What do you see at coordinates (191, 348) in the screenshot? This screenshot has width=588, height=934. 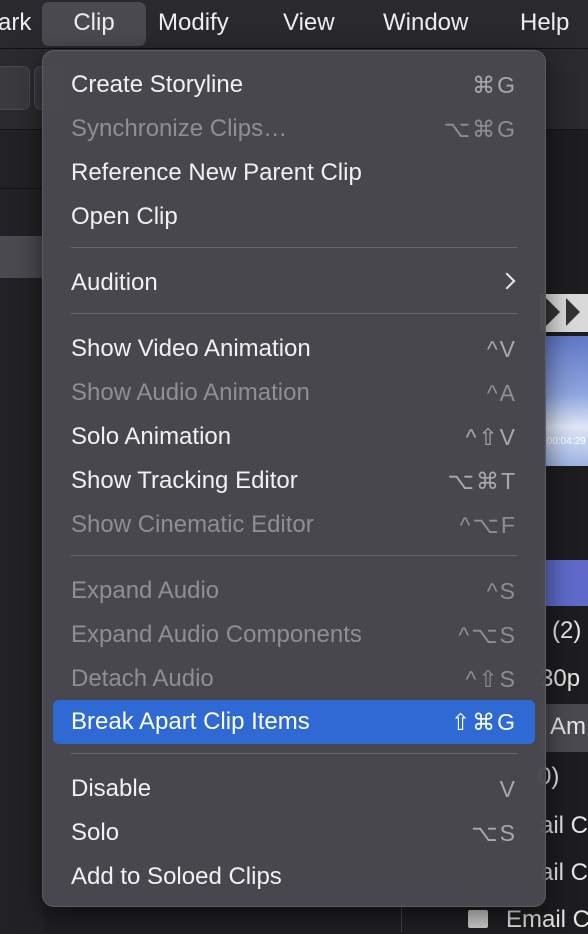 I see `menu-item-label: Show Video Animation` at bounding box center [191, 348].